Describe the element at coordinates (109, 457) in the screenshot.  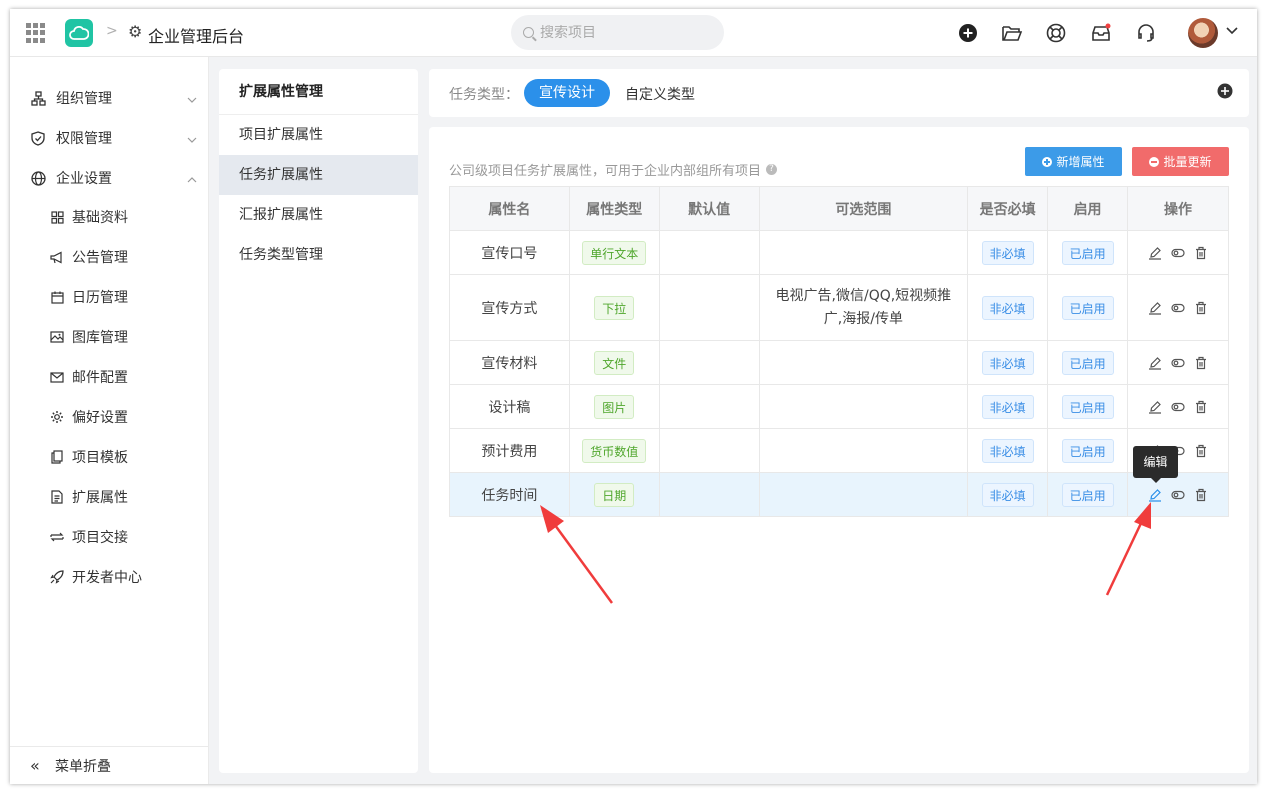
I see `sidebar-item-project-template: 项目模板` at that location.